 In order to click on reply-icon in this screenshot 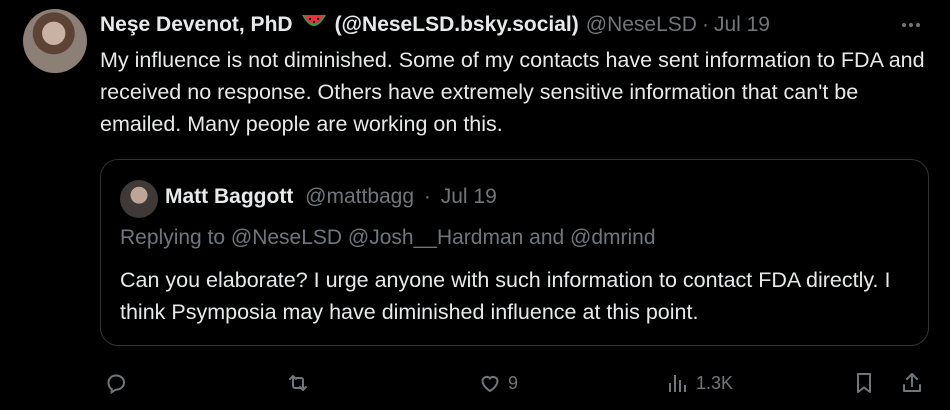, I will do `click(116, 384)`.